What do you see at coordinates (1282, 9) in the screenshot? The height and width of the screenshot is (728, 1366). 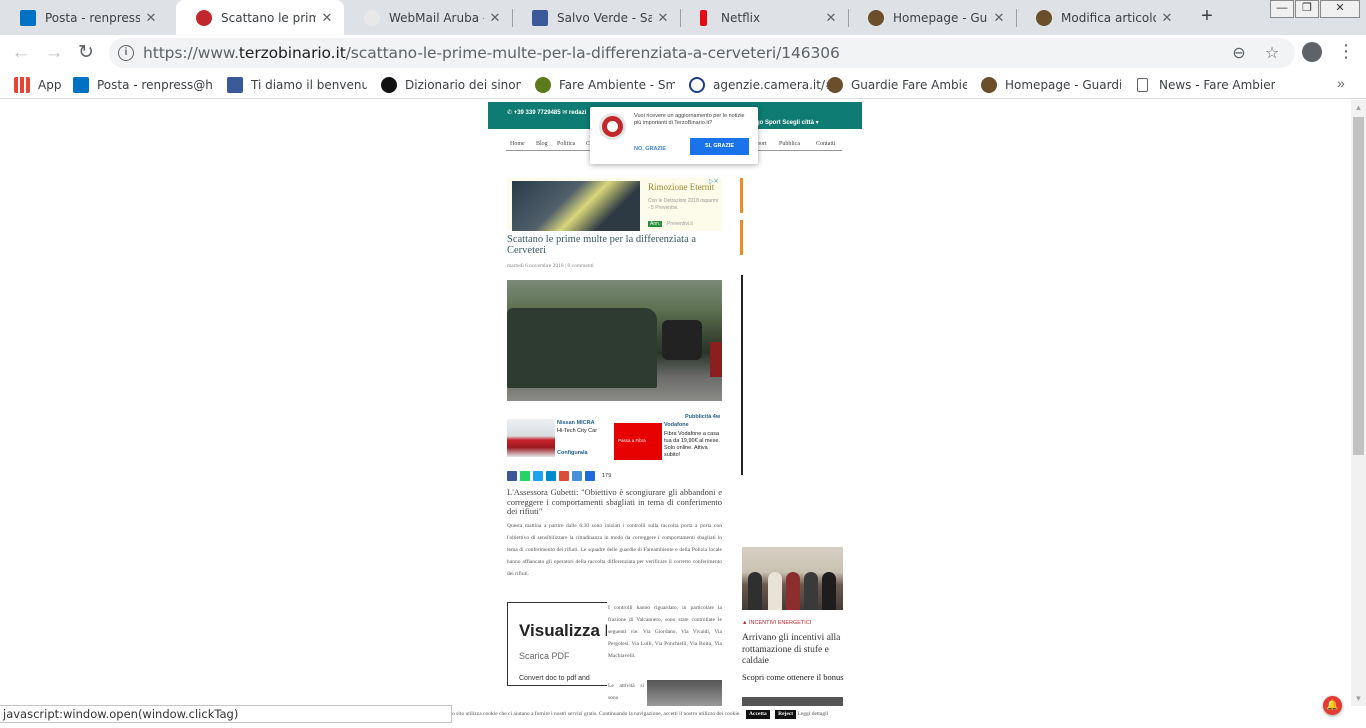 I see `minimize-button: —` at bounding box center [1282, 9].